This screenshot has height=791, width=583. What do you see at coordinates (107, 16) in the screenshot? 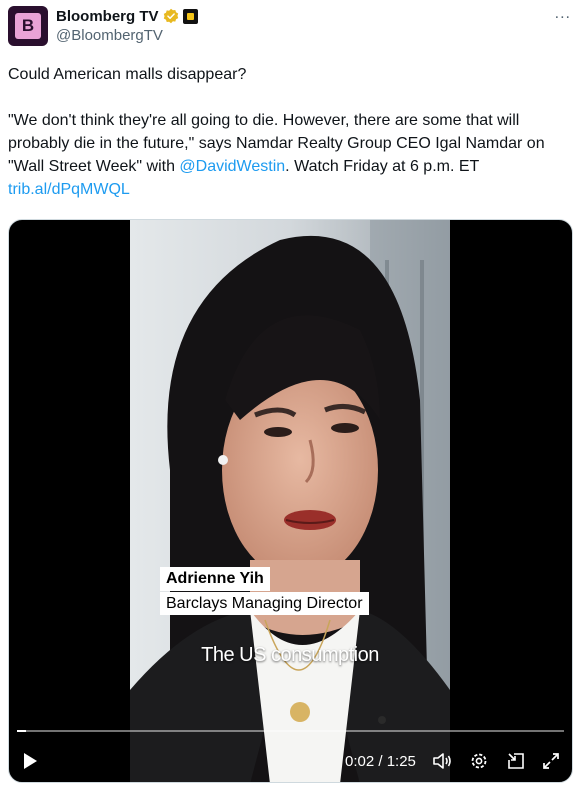
I see `display-name: Bloomberg TV` at bounding box center [107, 16].